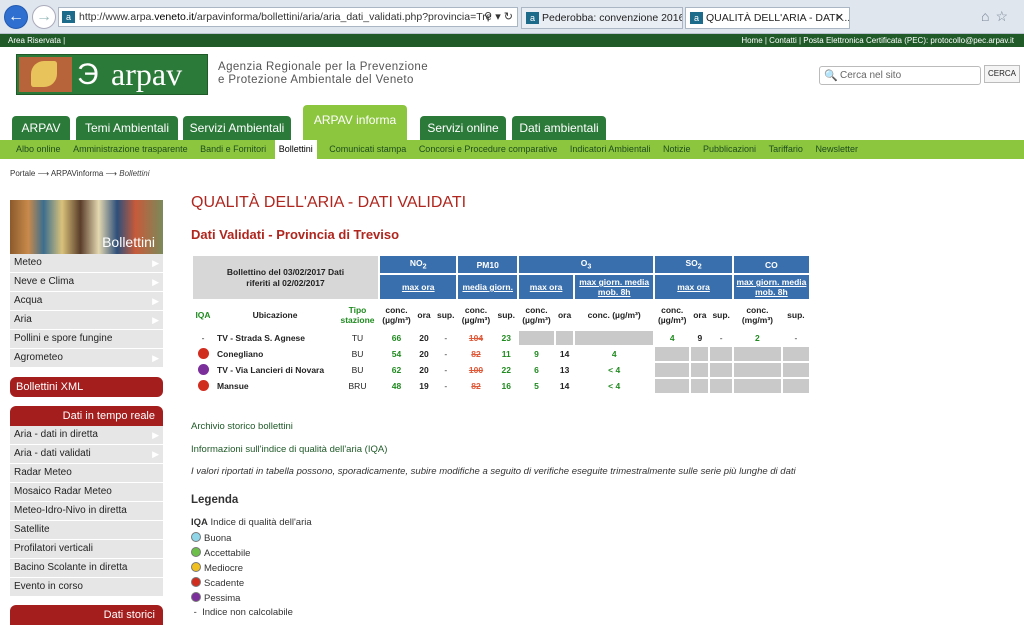 The width and height of the screenshot is (1024, 625). I want to click on iqa-pessima-icon, so click(203, 369).